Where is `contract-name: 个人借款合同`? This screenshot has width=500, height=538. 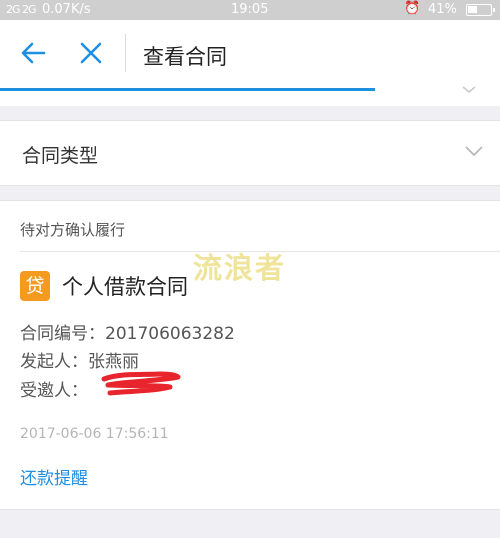
contract-name: 个人借款合同 is located at coordinates (125, 286).